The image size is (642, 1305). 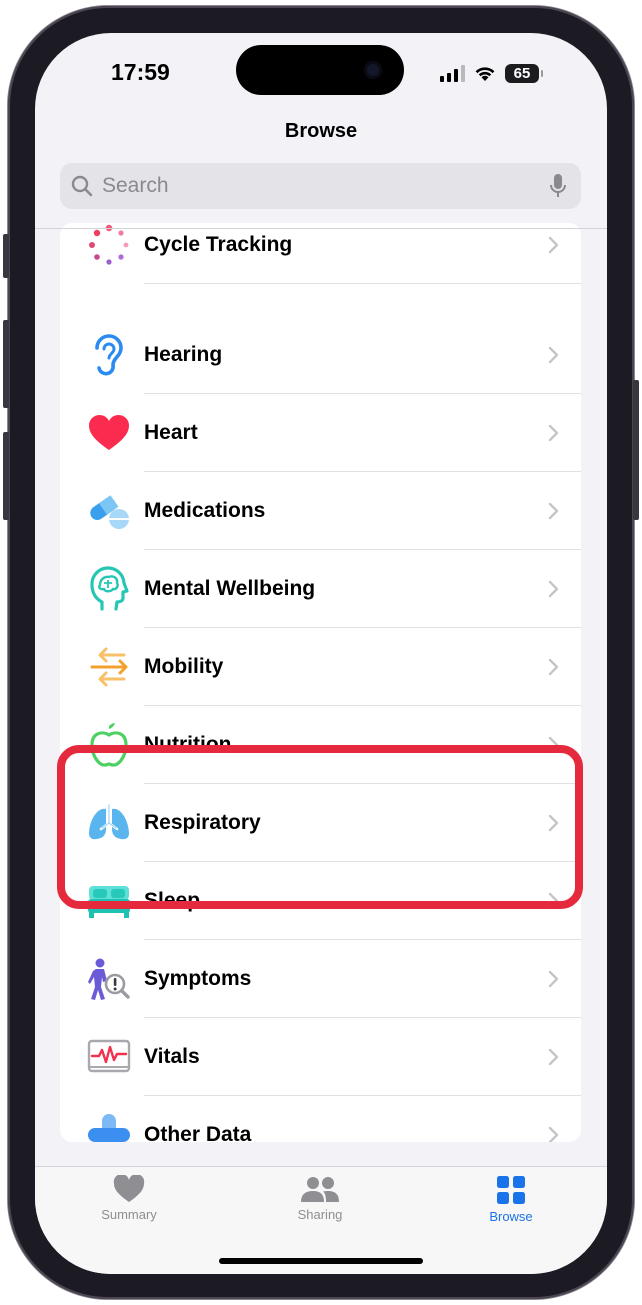 What do you see at coordinates (320, 253) in the screenshot?
I see `list-item-cycle-tracking: Cycle Tracking` at bounding box center [320, 253].